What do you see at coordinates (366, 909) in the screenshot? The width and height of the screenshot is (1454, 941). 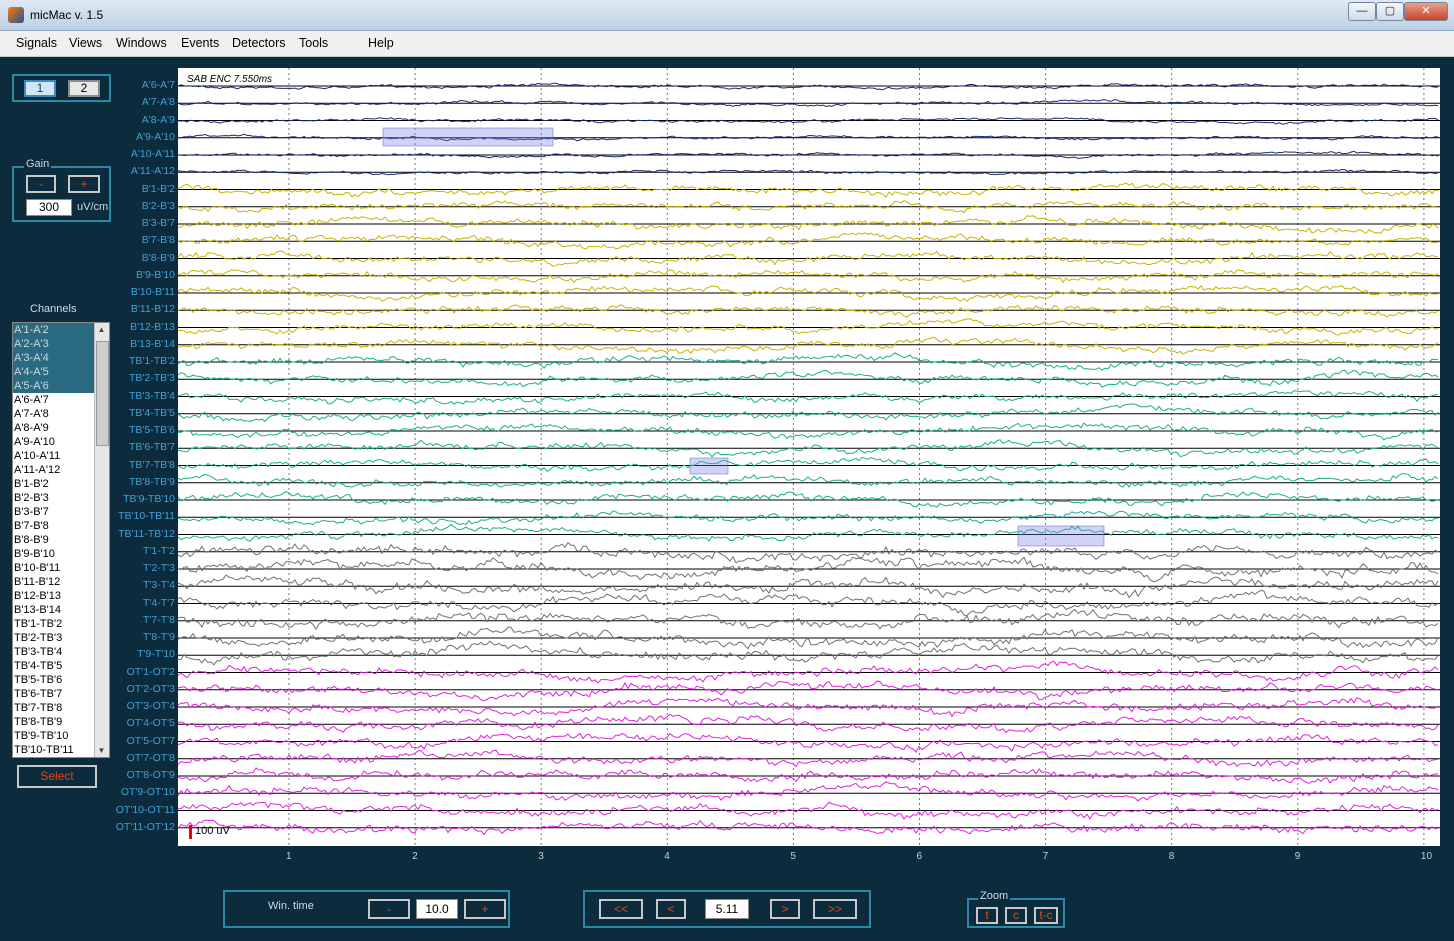 I see `win-time-panel: Win. time - 10.0 +` at bounding box center [366, 909].